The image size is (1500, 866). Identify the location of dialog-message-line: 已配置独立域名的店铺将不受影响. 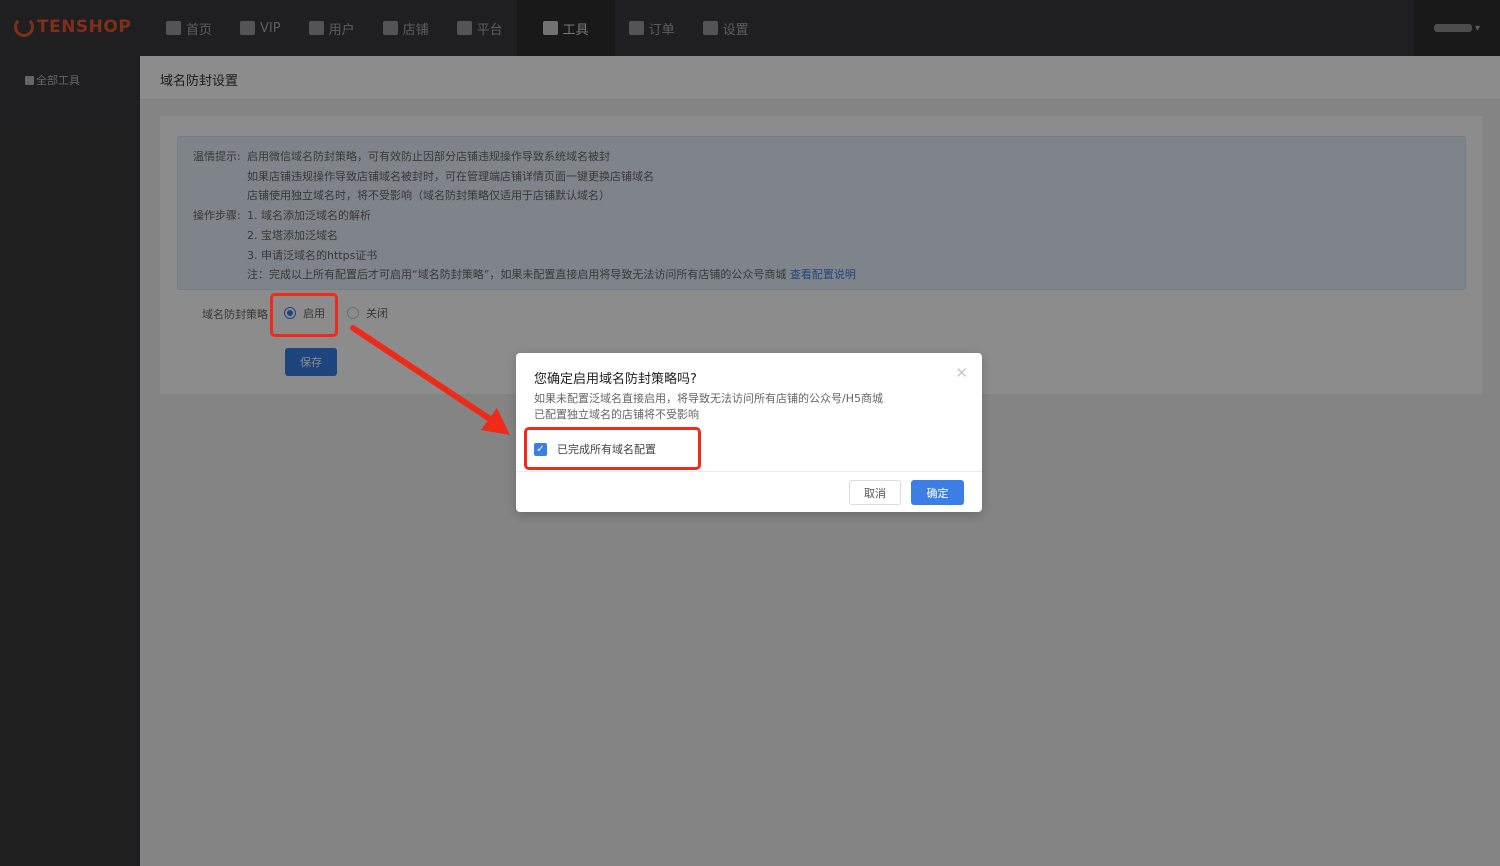
(616, 414).